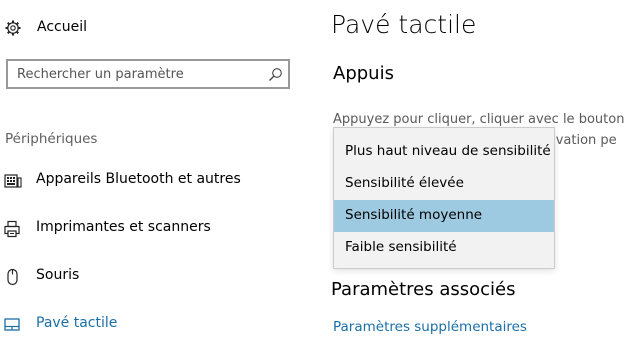  I want to click on mouse-icon, so click(13, 277).